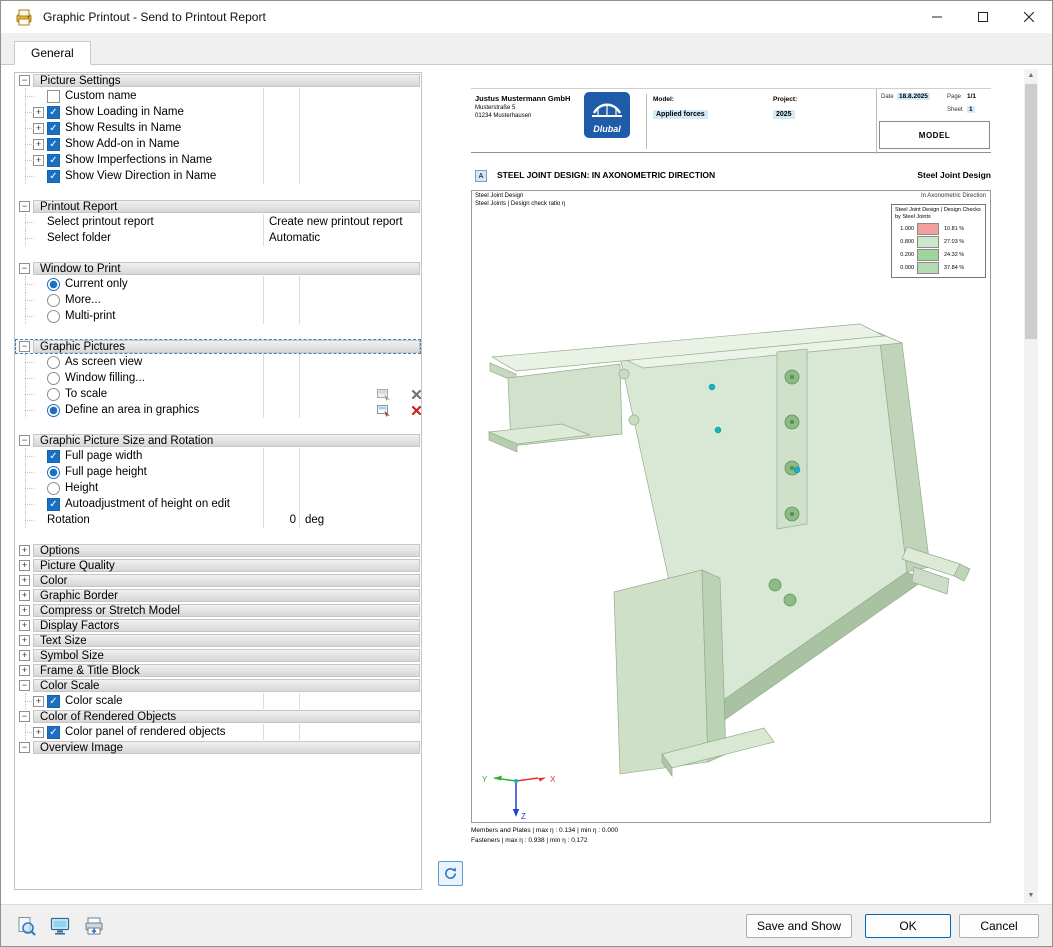 The width and height of the screenshot is (1053, 947). I want to click on tab-general: General, so click(52, 53).